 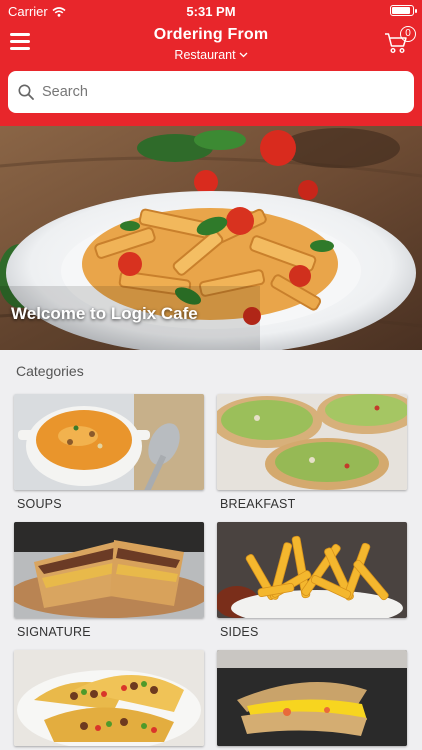 I want to click on category-label: SIDES, so click(x=239, y=632).